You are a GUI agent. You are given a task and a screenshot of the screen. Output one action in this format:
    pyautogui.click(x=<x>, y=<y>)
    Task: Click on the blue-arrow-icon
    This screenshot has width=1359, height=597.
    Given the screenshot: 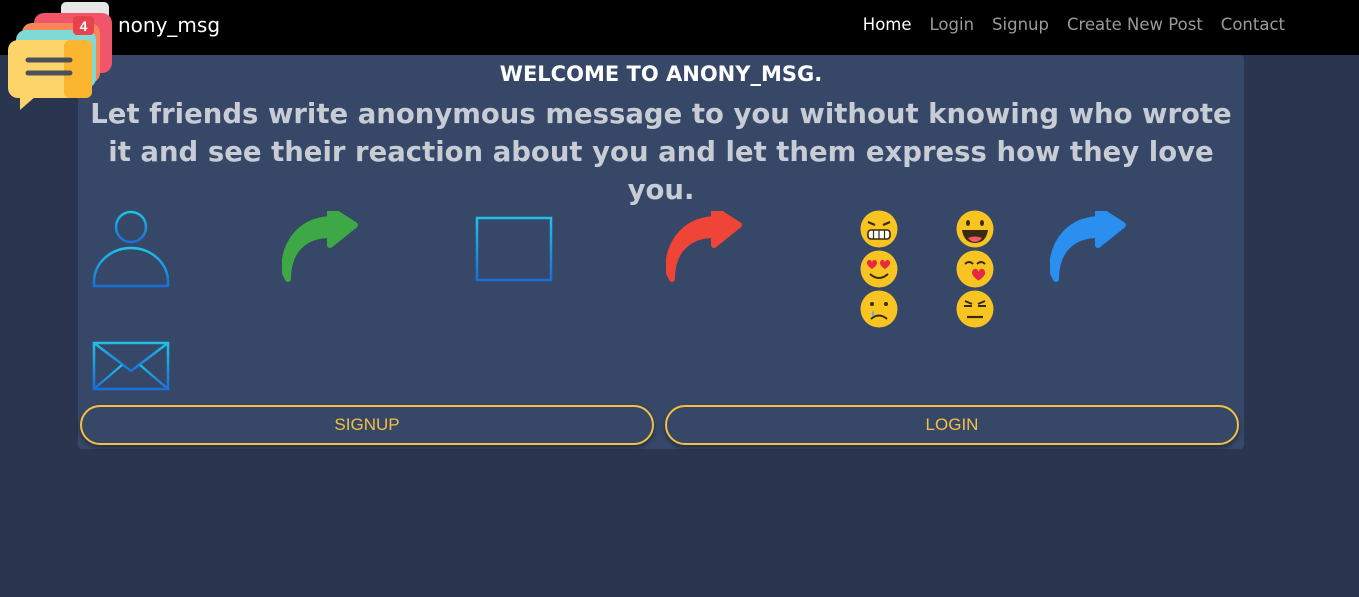 What is the action you would take?
    pyautogui.click(x=1088, y=246)
    